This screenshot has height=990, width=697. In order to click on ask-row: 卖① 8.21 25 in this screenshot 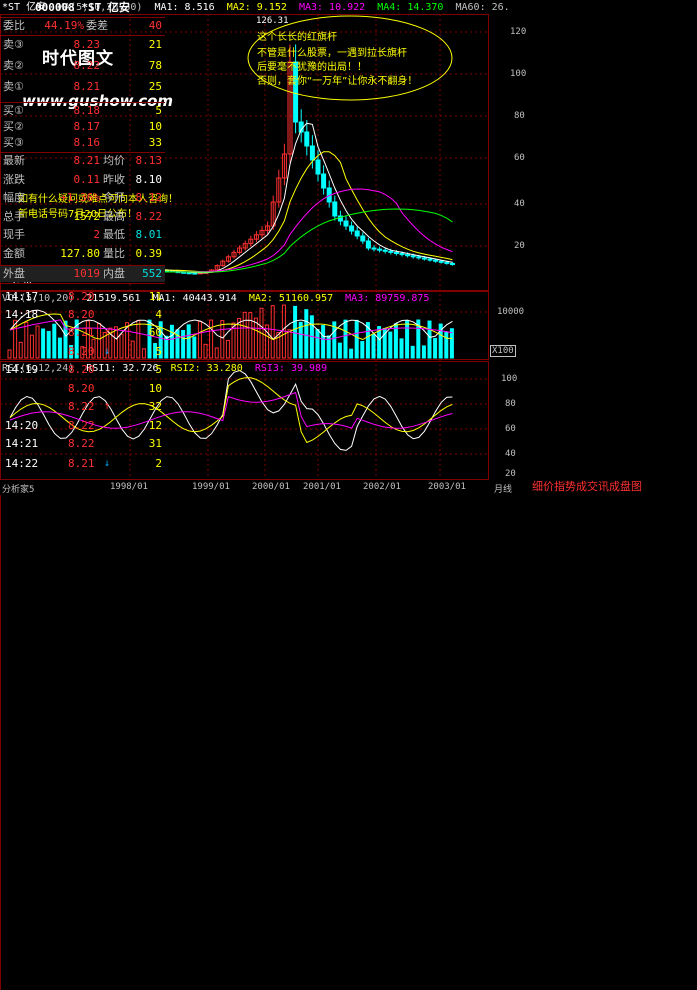, I will do `click(82, 87)`.